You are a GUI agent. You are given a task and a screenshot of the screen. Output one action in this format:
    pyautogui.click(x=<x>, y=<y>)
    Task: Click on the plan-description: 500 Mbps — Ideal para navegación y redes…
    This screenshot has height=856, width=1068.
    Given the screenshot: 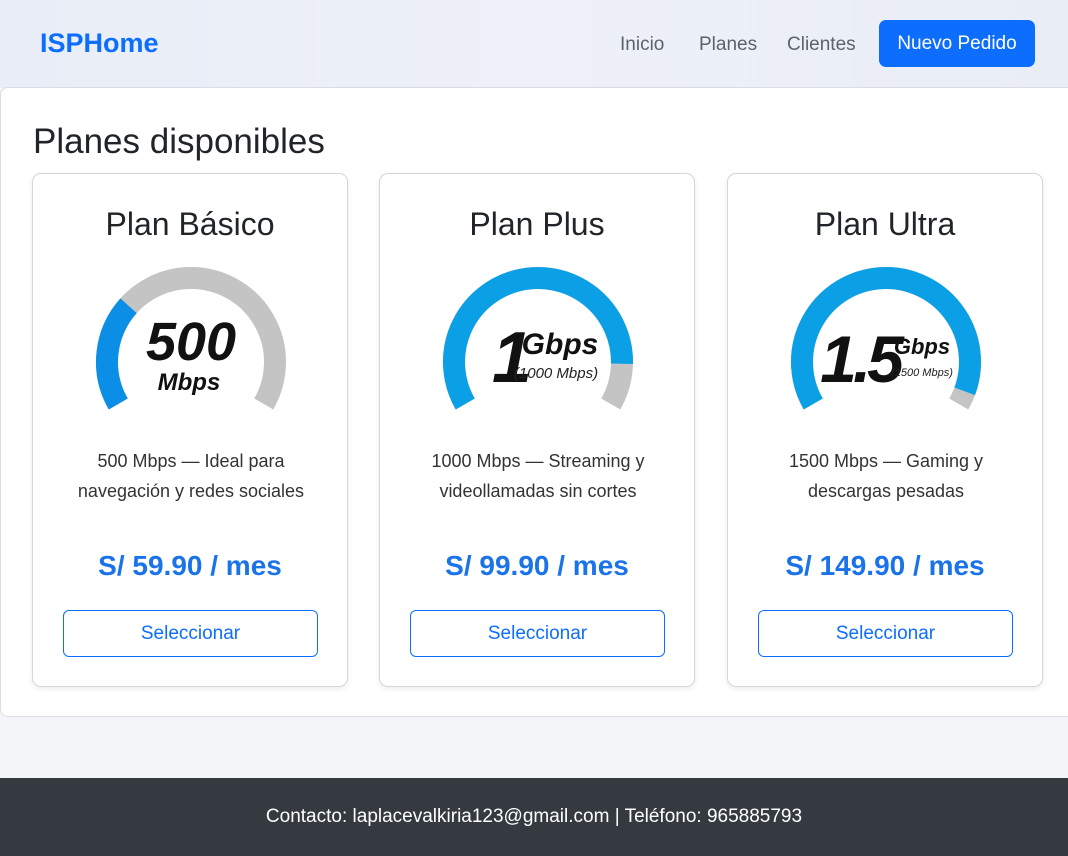 What is the action you would take?
    pyautogui.click(x=191, y=476)
    